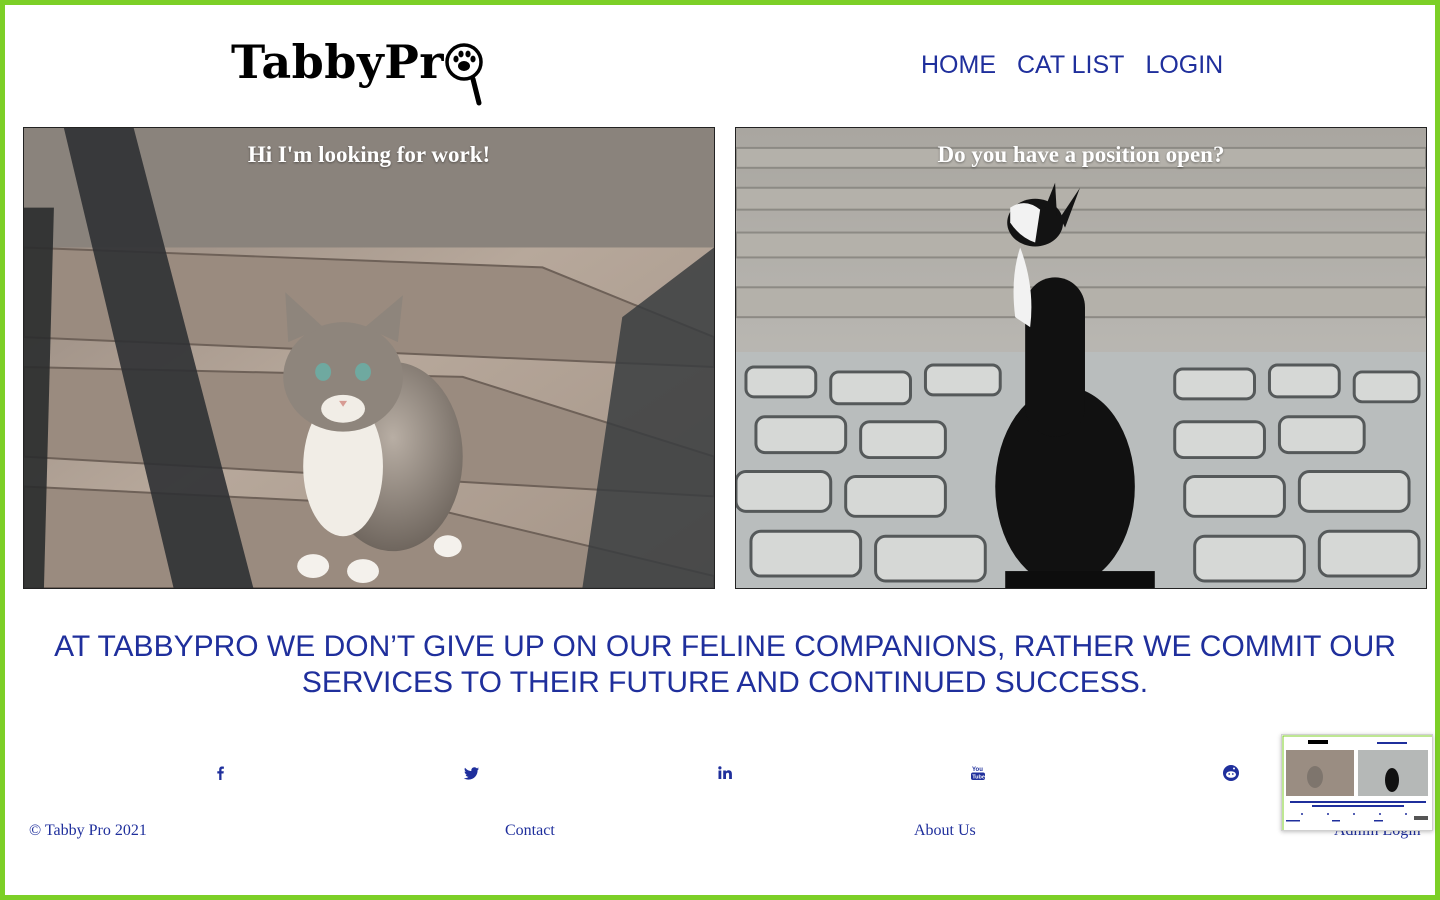  What do you see at coordinates (725, 773) in the screenshot?
I see `linkedin-icon` at bounding box center [725, 773].